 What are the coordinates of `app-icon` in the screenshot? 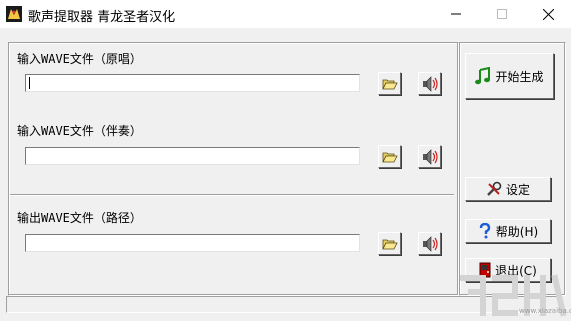 It's located at (14, 14).